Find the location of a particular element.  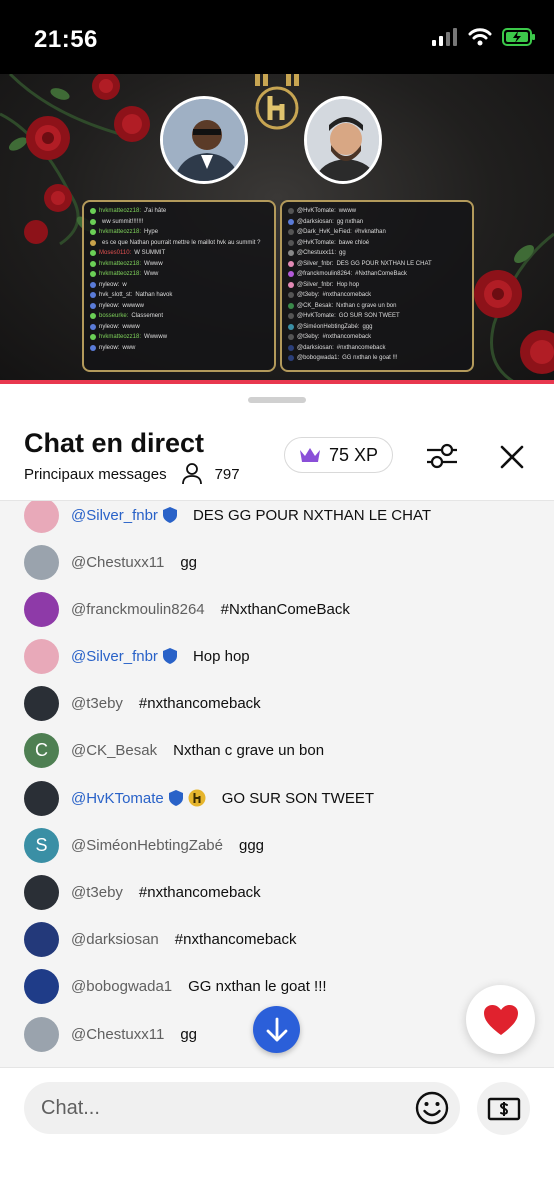

sliders-icon is located at coordinates (442, 456).